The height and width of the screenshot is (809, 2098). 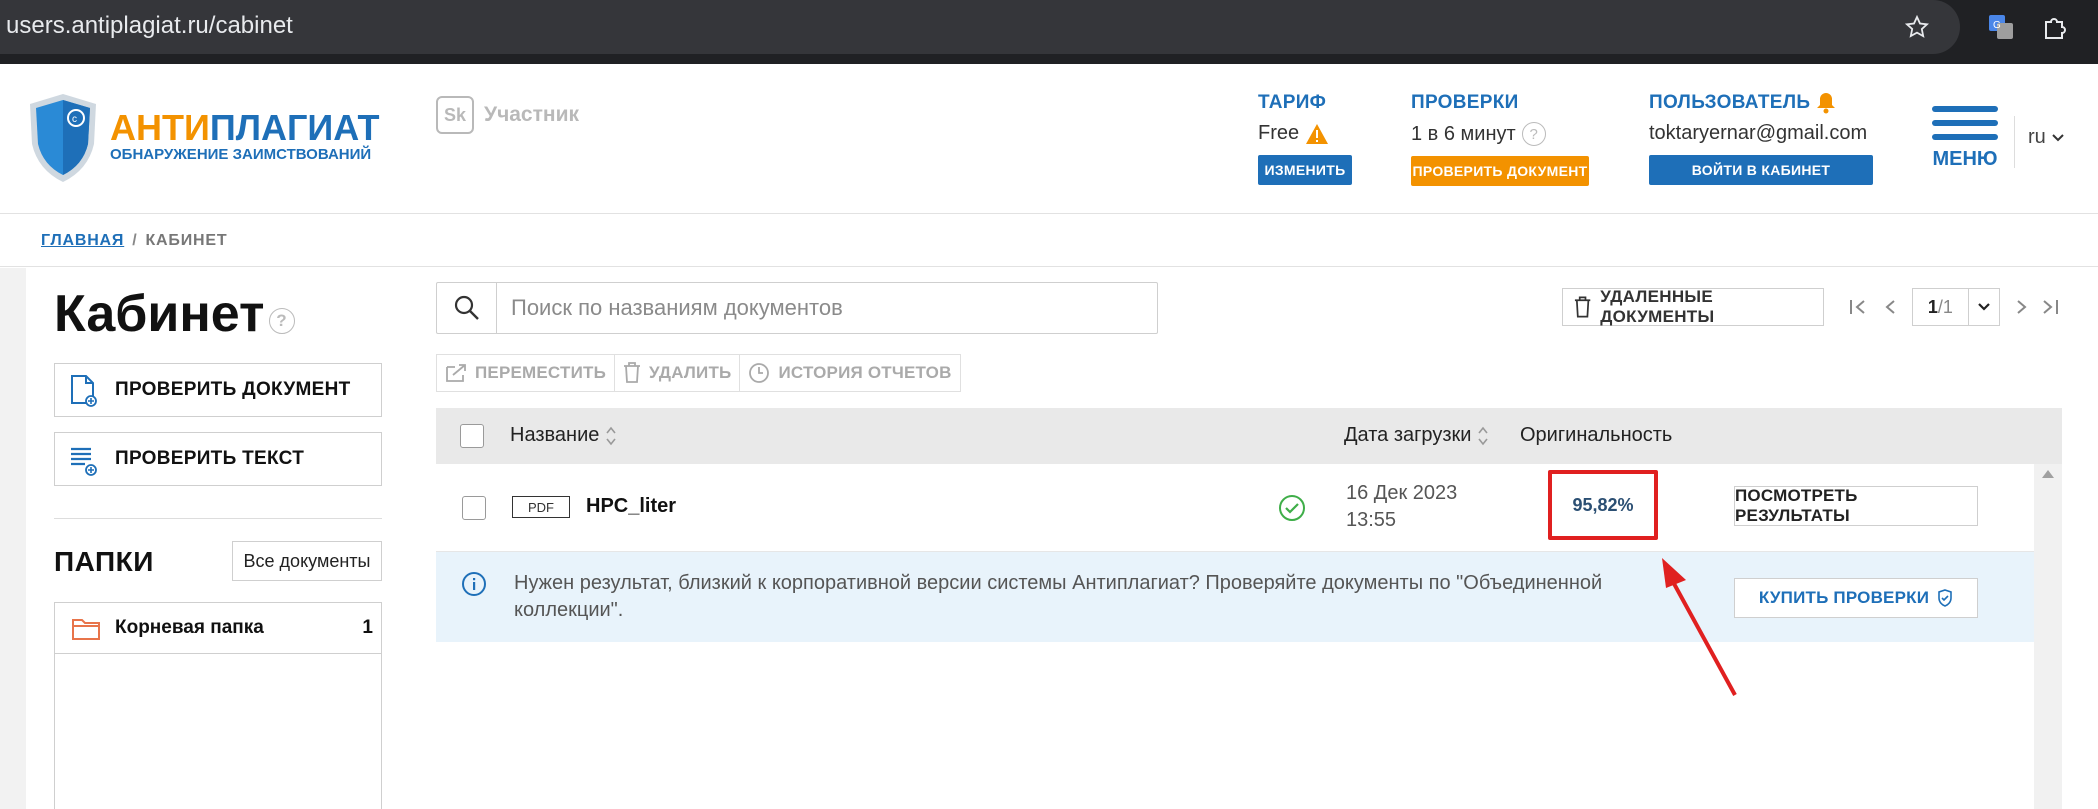 I want to click on column-name-header: Название, so click(x=563, y=435).